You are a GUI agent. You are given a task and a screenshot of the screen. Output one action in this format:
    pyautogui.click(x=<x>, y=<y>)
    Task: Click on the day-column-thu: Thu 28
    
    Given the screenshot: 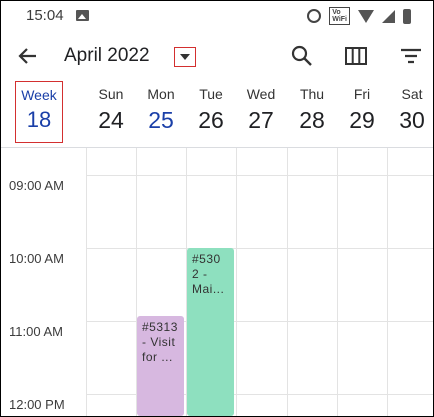 What is the action you would take?
    pyautogui.click(x=312, y=107)
    